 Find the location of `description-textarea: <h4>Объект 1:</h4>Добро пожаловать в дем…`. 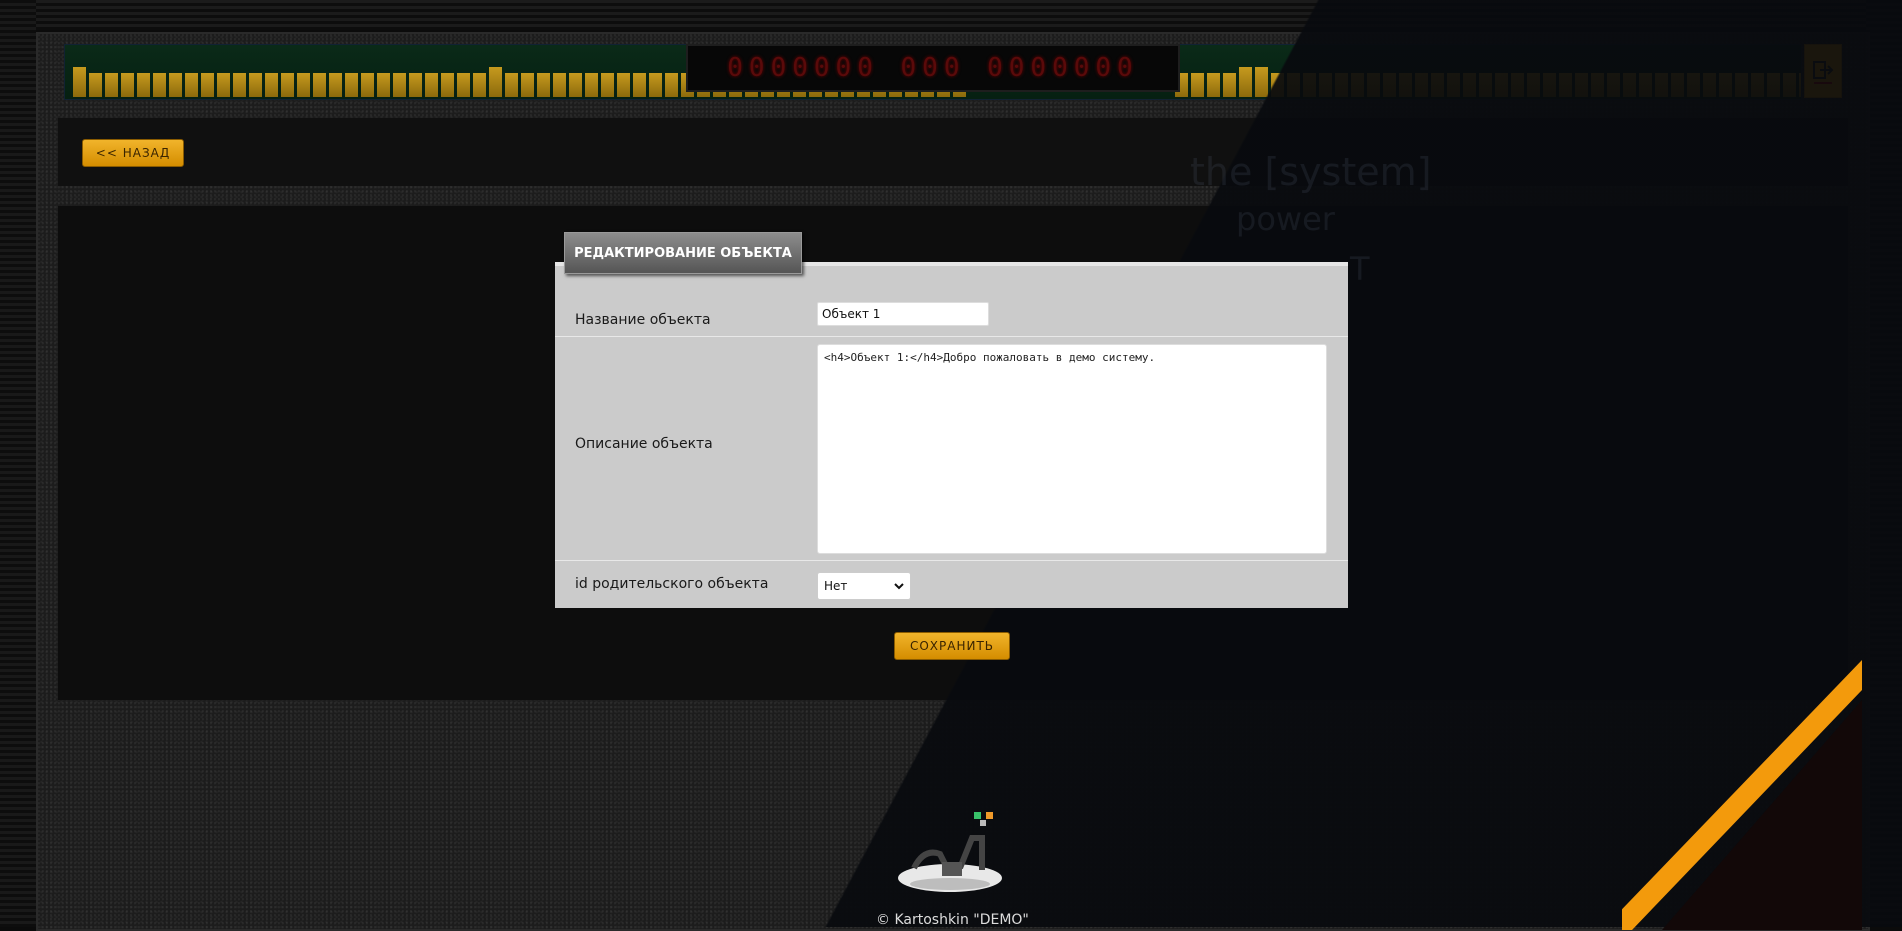

description-textarea: <h4>Объект 1:</h4>Добро пожаловать в дем… is located at coordinates (1072, 449).